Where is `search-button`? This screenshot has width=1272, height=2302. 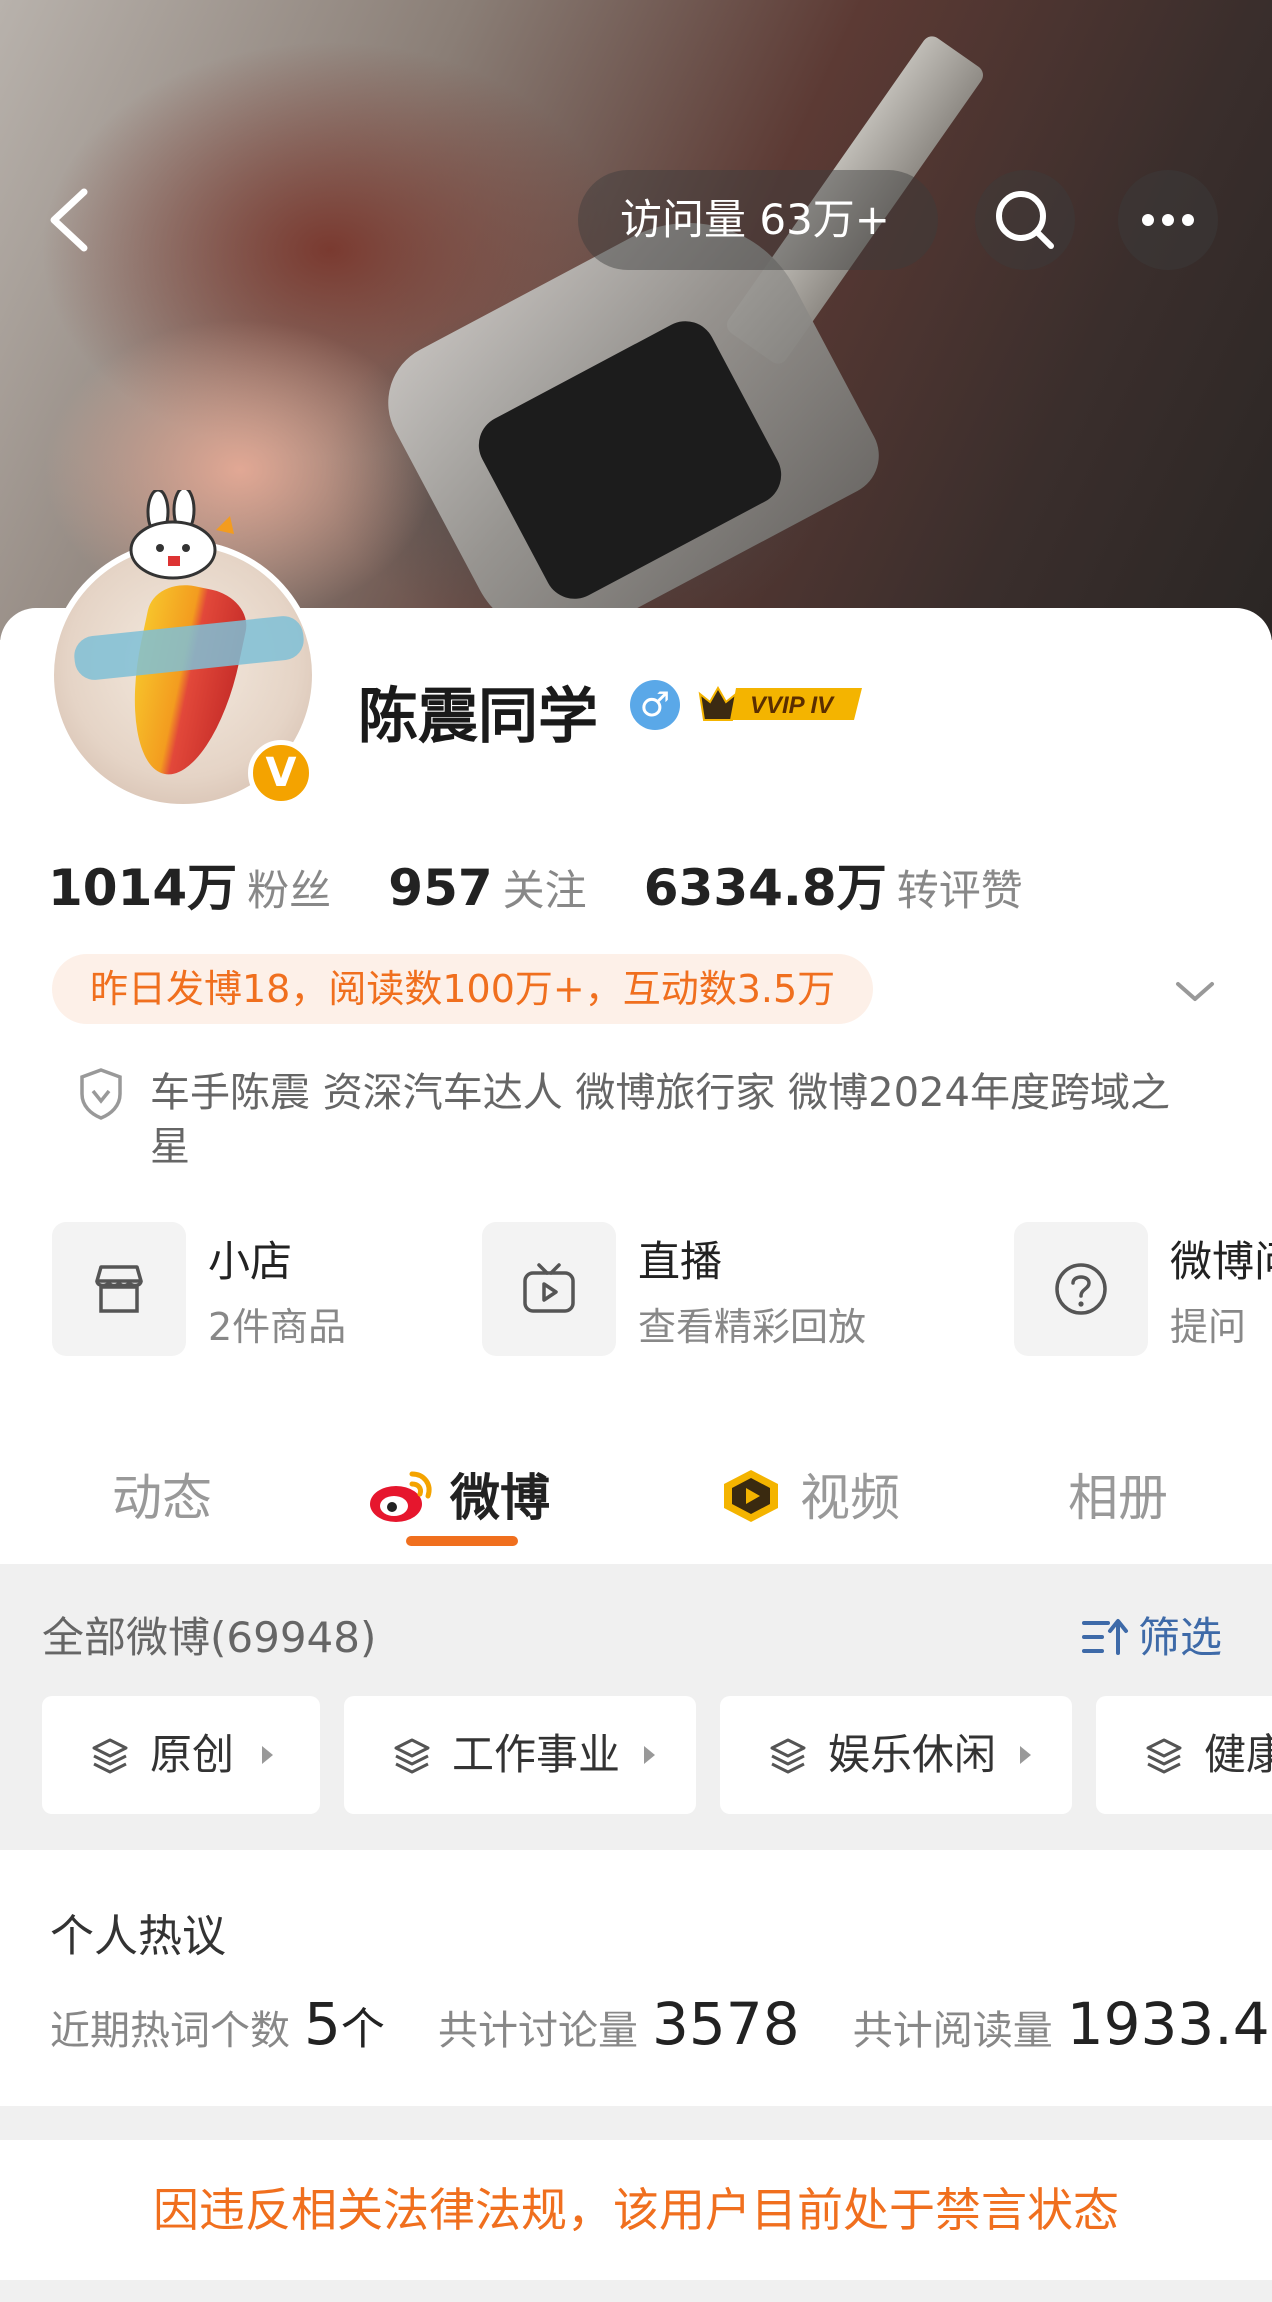 search-button is located at coordinates (1025, 220).